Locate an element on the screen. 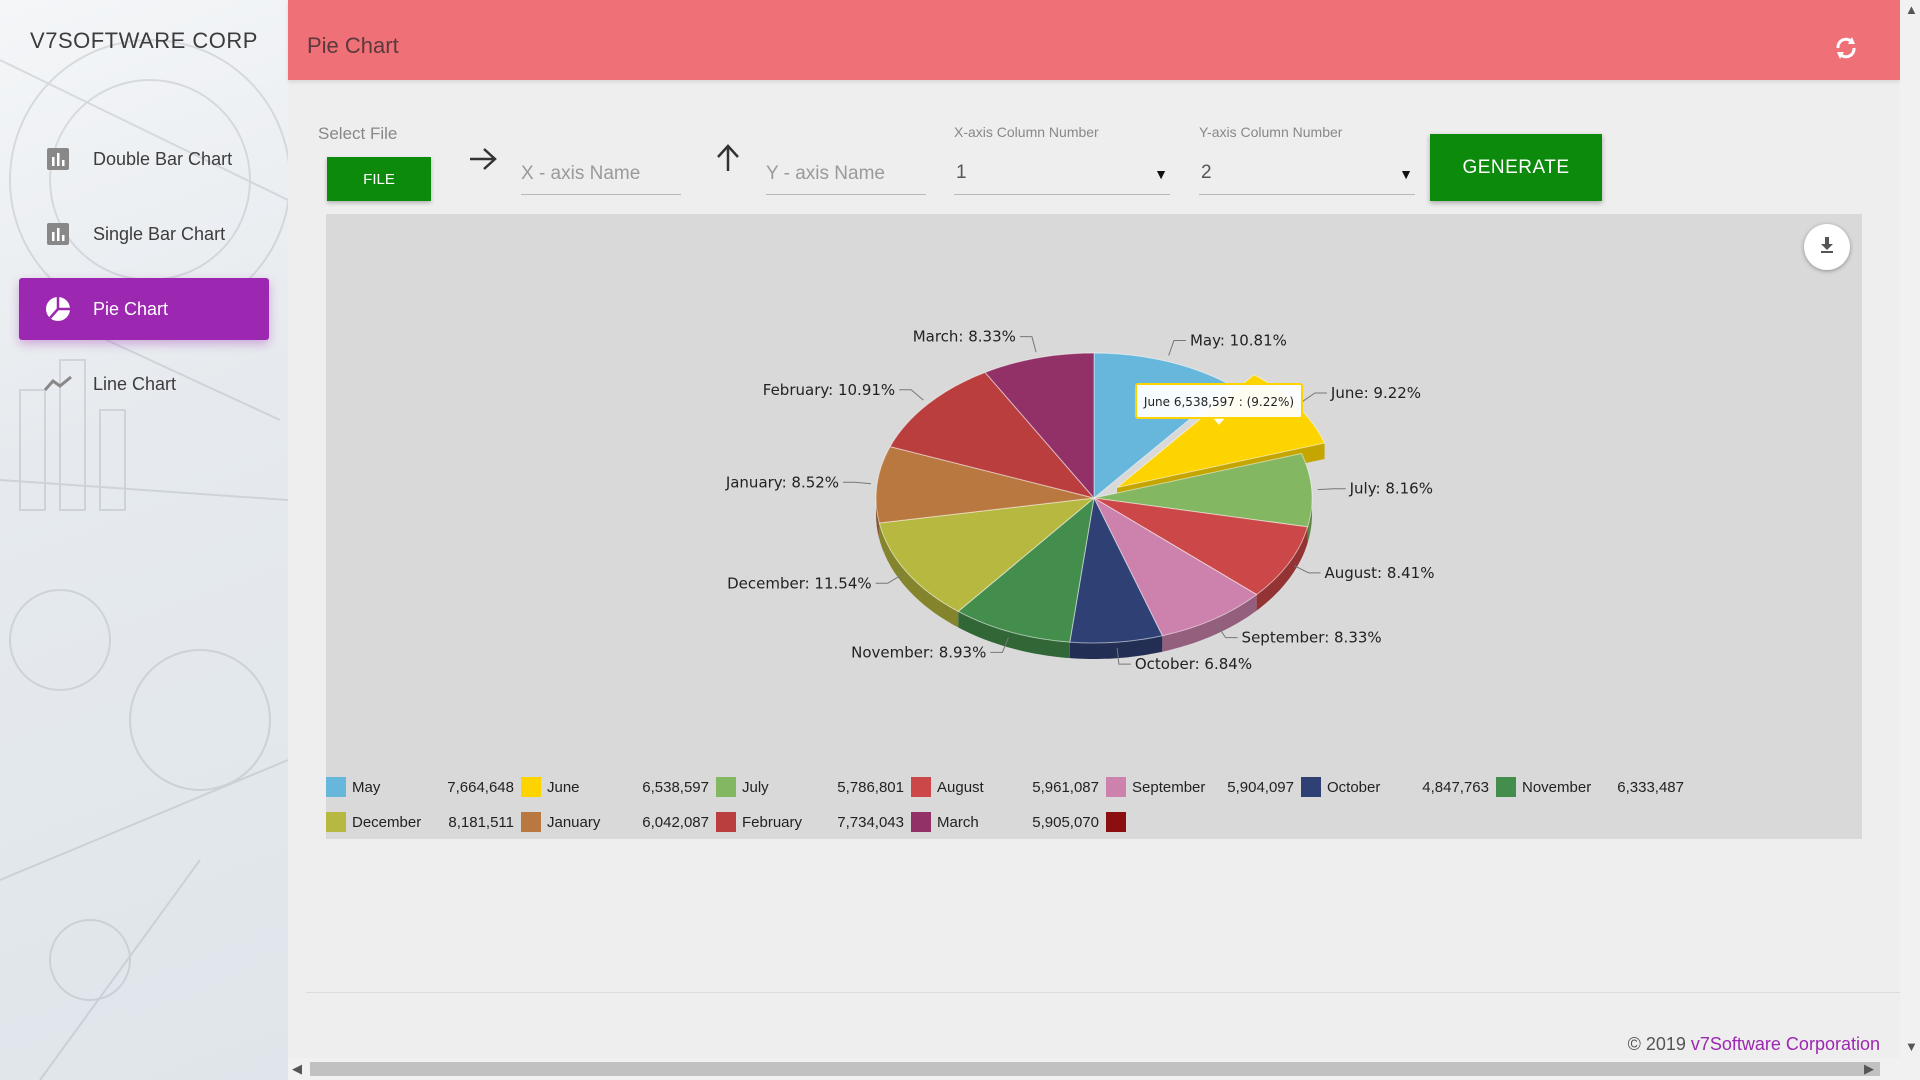 The width and height of the screenshot is (1920, 1080). legend-item: October 4,847,763 is located at coordinates (1395, 787).